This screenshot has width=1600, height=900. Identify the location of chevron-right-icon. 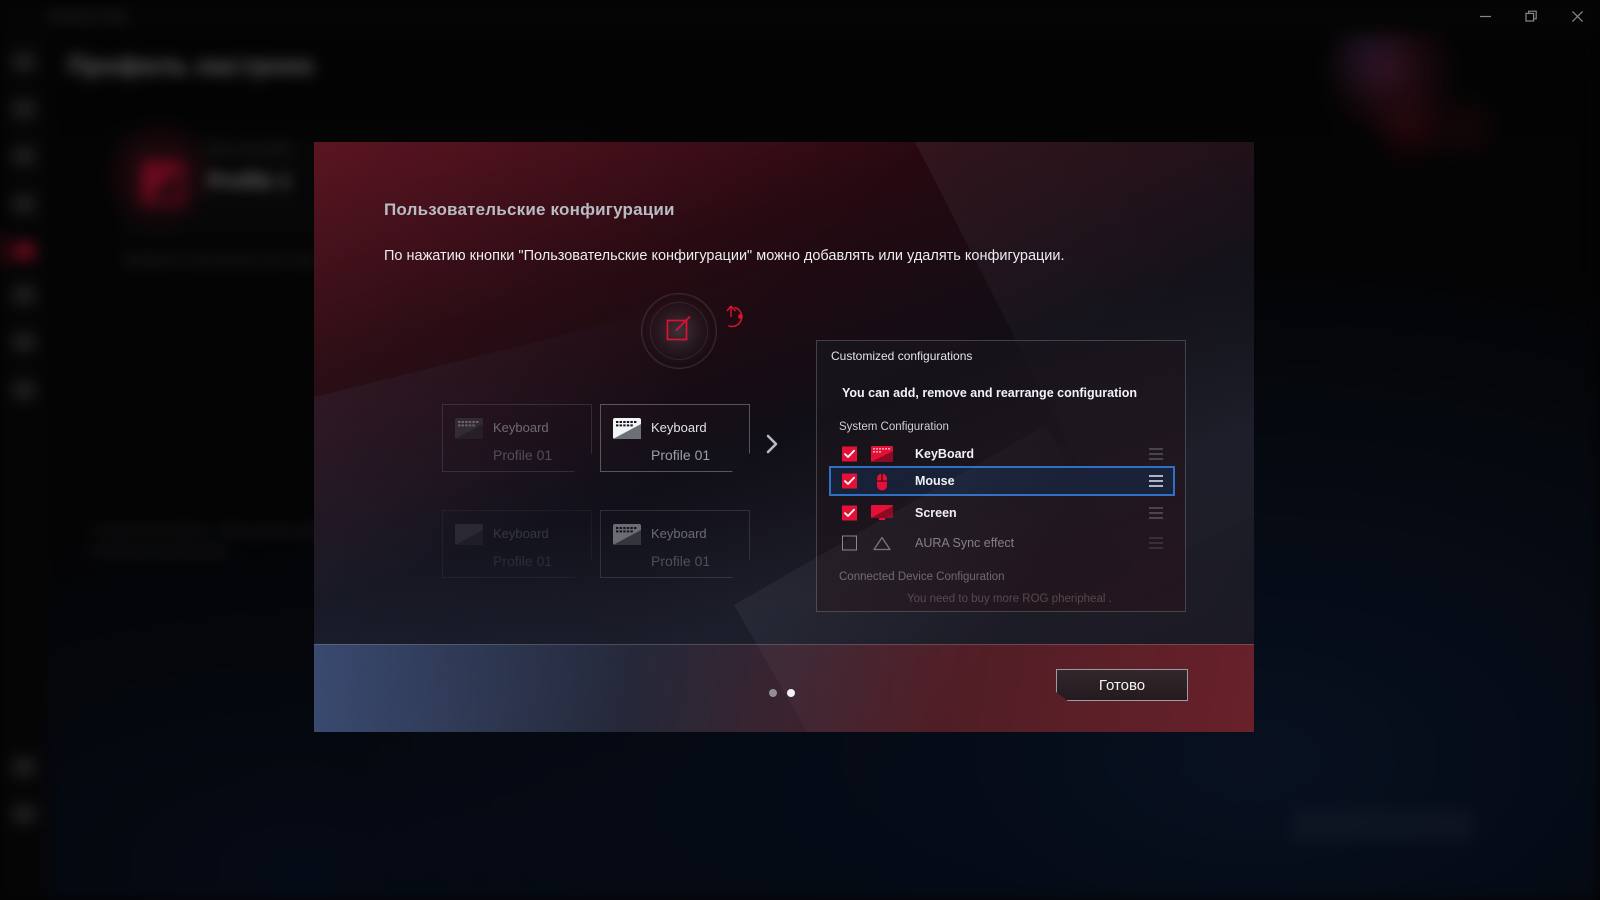
(772, 446).